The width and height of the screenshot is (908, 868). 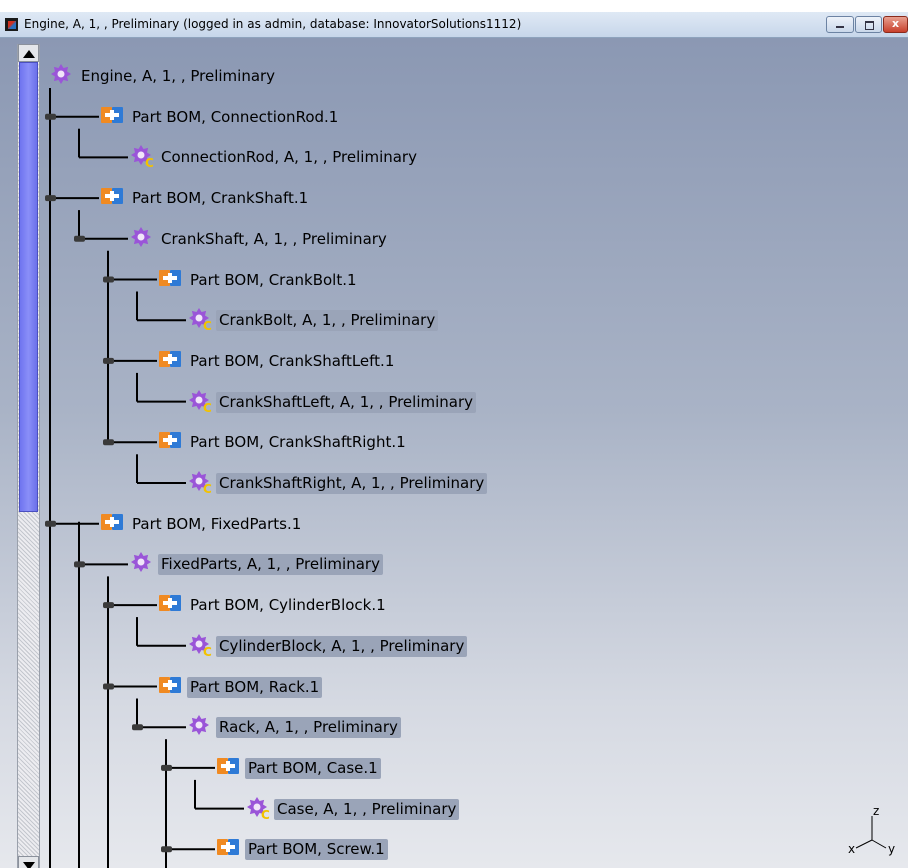 What do you see at coordinates (308, 728) in the screenshot?
I see `tree-node-label: Rack, A, 1, , Preliminary` at bounding box center [308, 728].